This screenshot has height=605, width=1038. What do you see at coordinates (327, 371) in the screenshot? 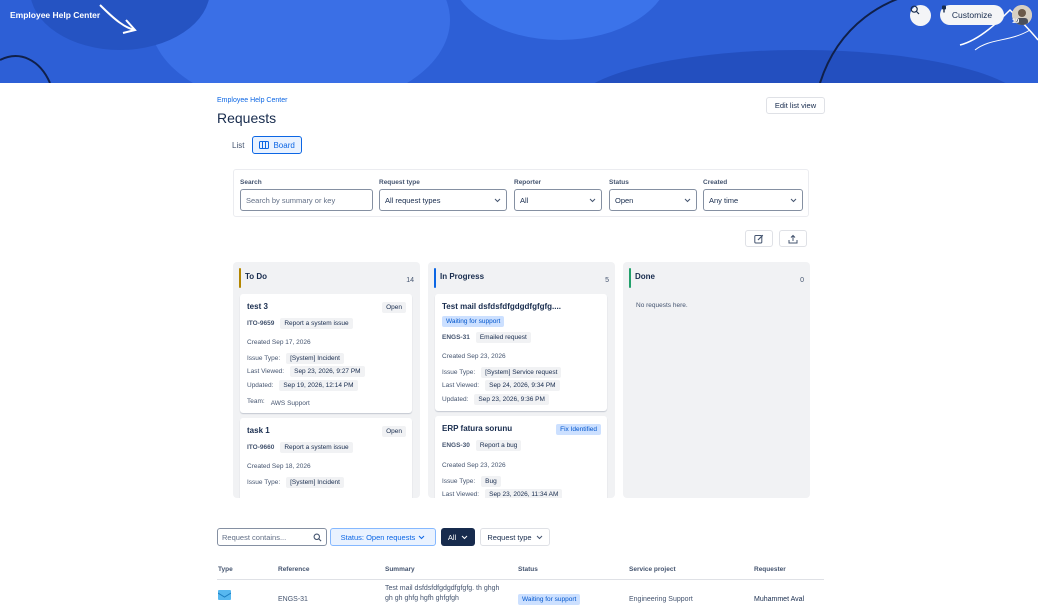
I see `last-viewed-value: Sep 23, 2026, 9:27 PM` at bounding box center [327, 371].